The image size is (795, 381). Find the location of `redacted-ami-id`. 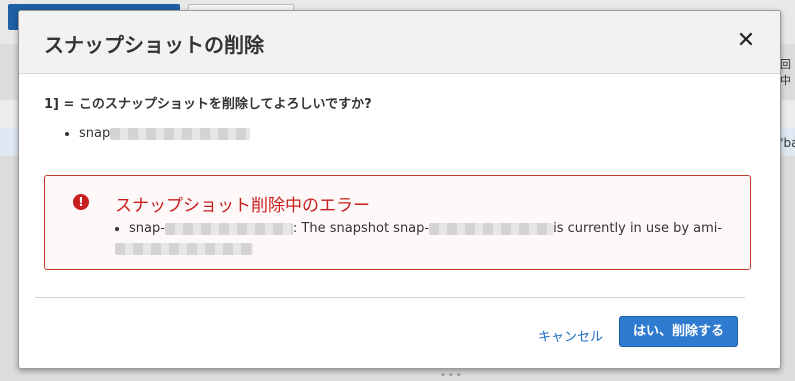

redacted-ami-id is located at coordinates (184, 248).